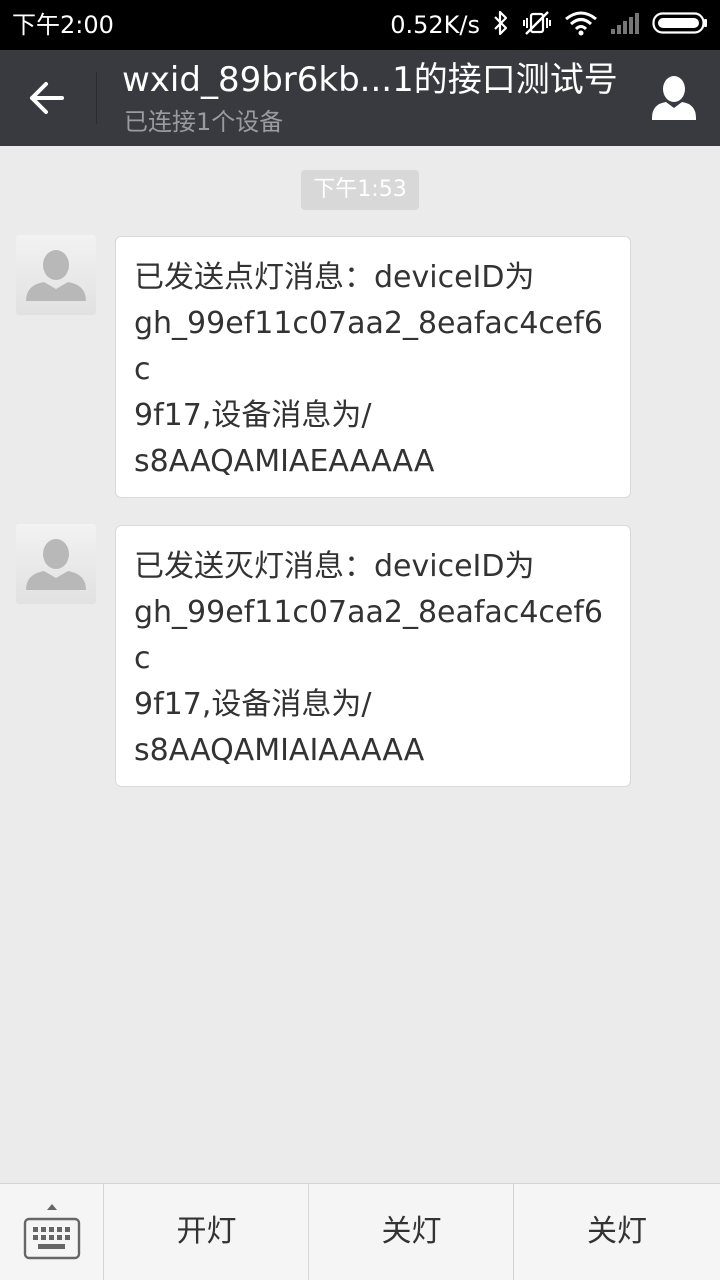 This screenshot has height=1280, width=720. I want to click on header-divider, so click(96, 98).